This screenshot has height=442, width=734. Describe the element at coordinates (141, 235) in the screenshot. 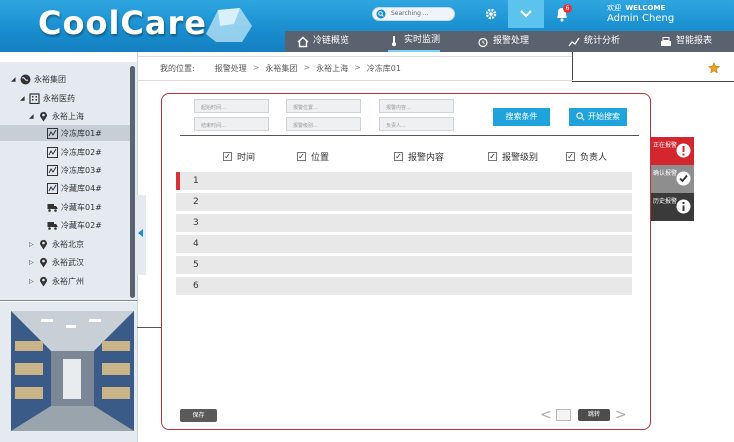

I see `sidebar-collapse-handle` at that location.